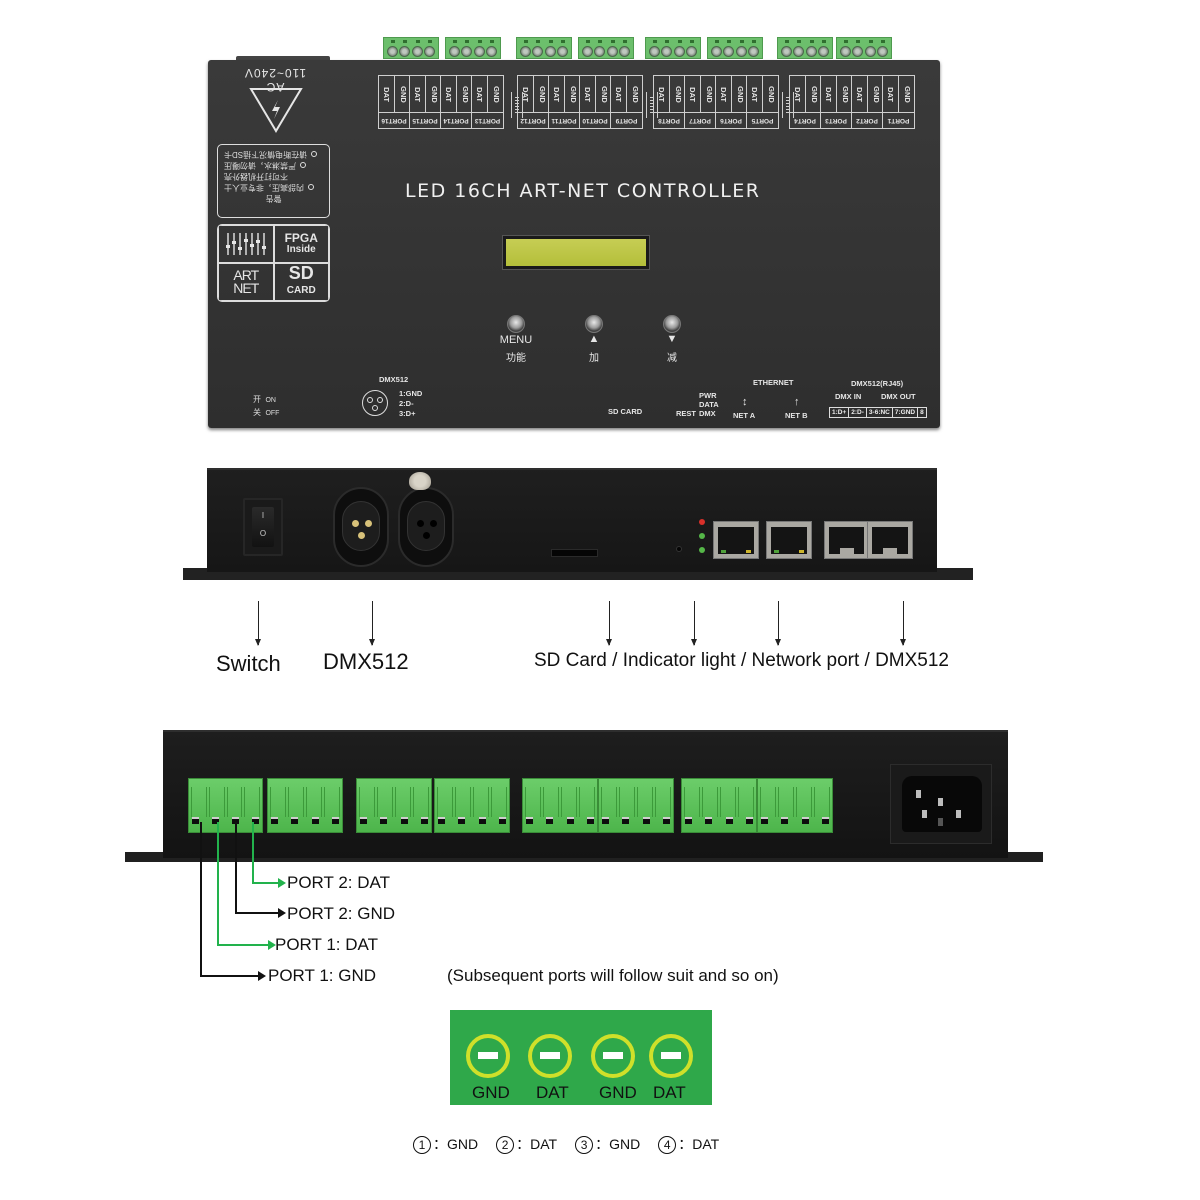 The image size is (1200, 1200). Describe the element at coordinates (552, 1092) in the screenshot. I see `terminal-label: DAT` at that location.